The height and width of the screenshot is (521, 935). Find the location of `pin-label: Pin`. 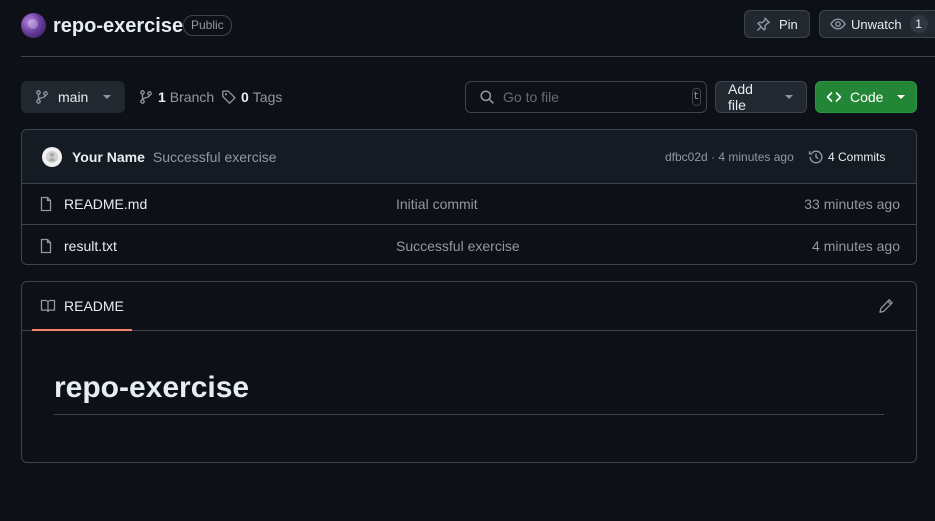

pin-label: Pin is located at coordinates (788, 24).